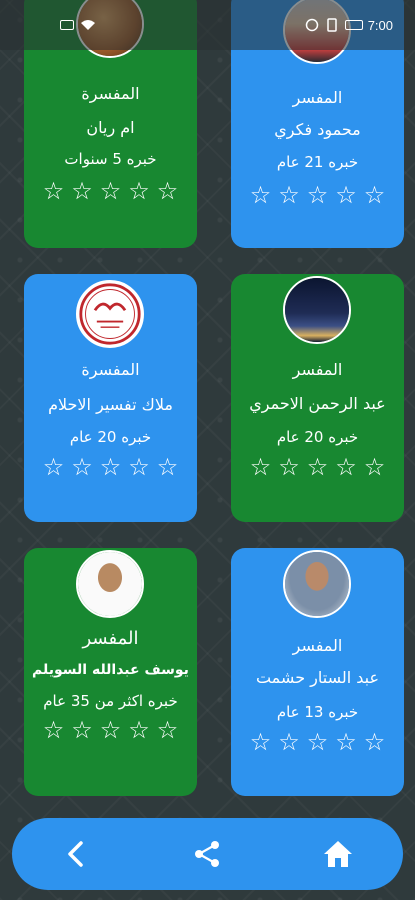 Image resolution: width=415 pixels, height=900 pixels. What do you see at coordinates (353, 25) in the screenshot?
I see `battery-icon` at bounding box center [353, 25].